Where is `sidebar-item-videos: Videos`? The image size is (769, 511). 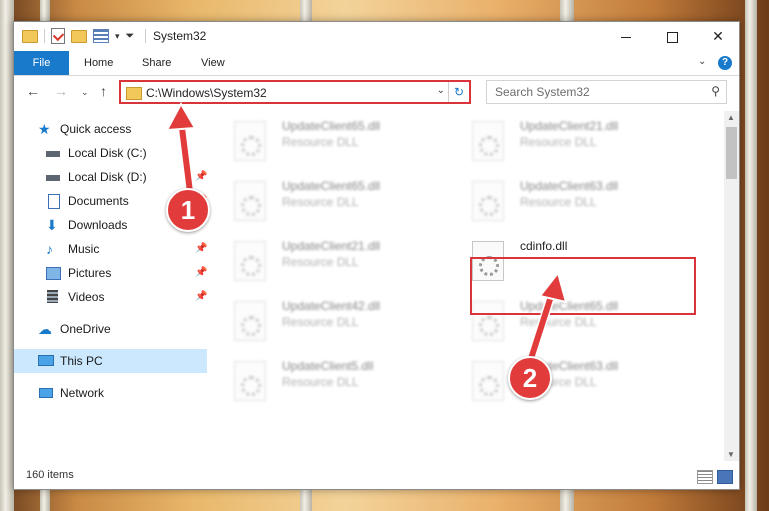
sidebar-item-videos: Videos is located at coordinates (75, 297).